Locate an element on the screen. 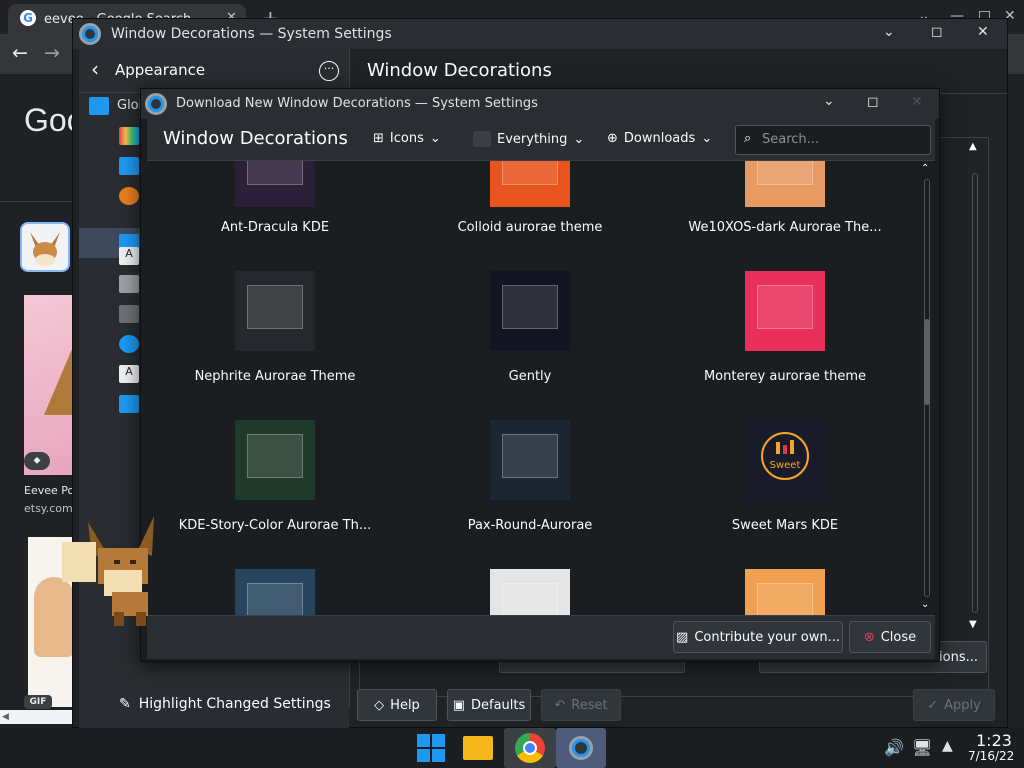 This screenshot has height=768, width=1024. grid-tiles is located at coordinates (431, 748).